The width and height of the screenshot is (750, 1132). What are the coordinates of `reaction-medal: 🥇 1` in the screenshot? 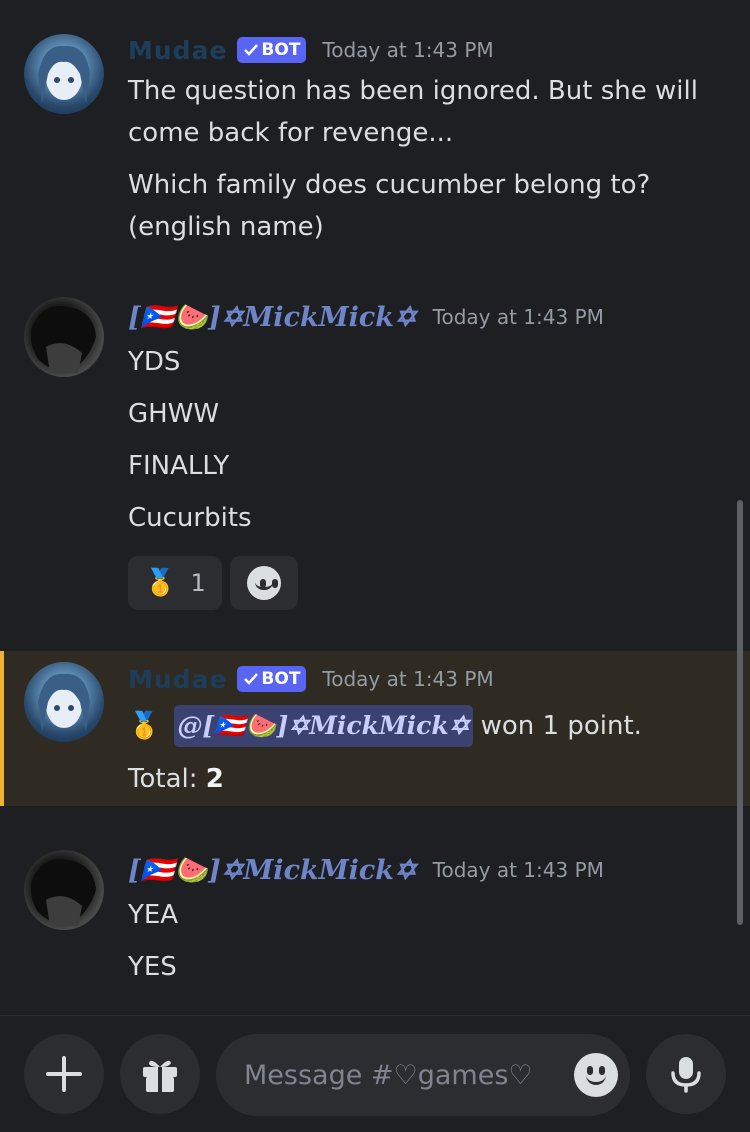 It's located at (175, 583).